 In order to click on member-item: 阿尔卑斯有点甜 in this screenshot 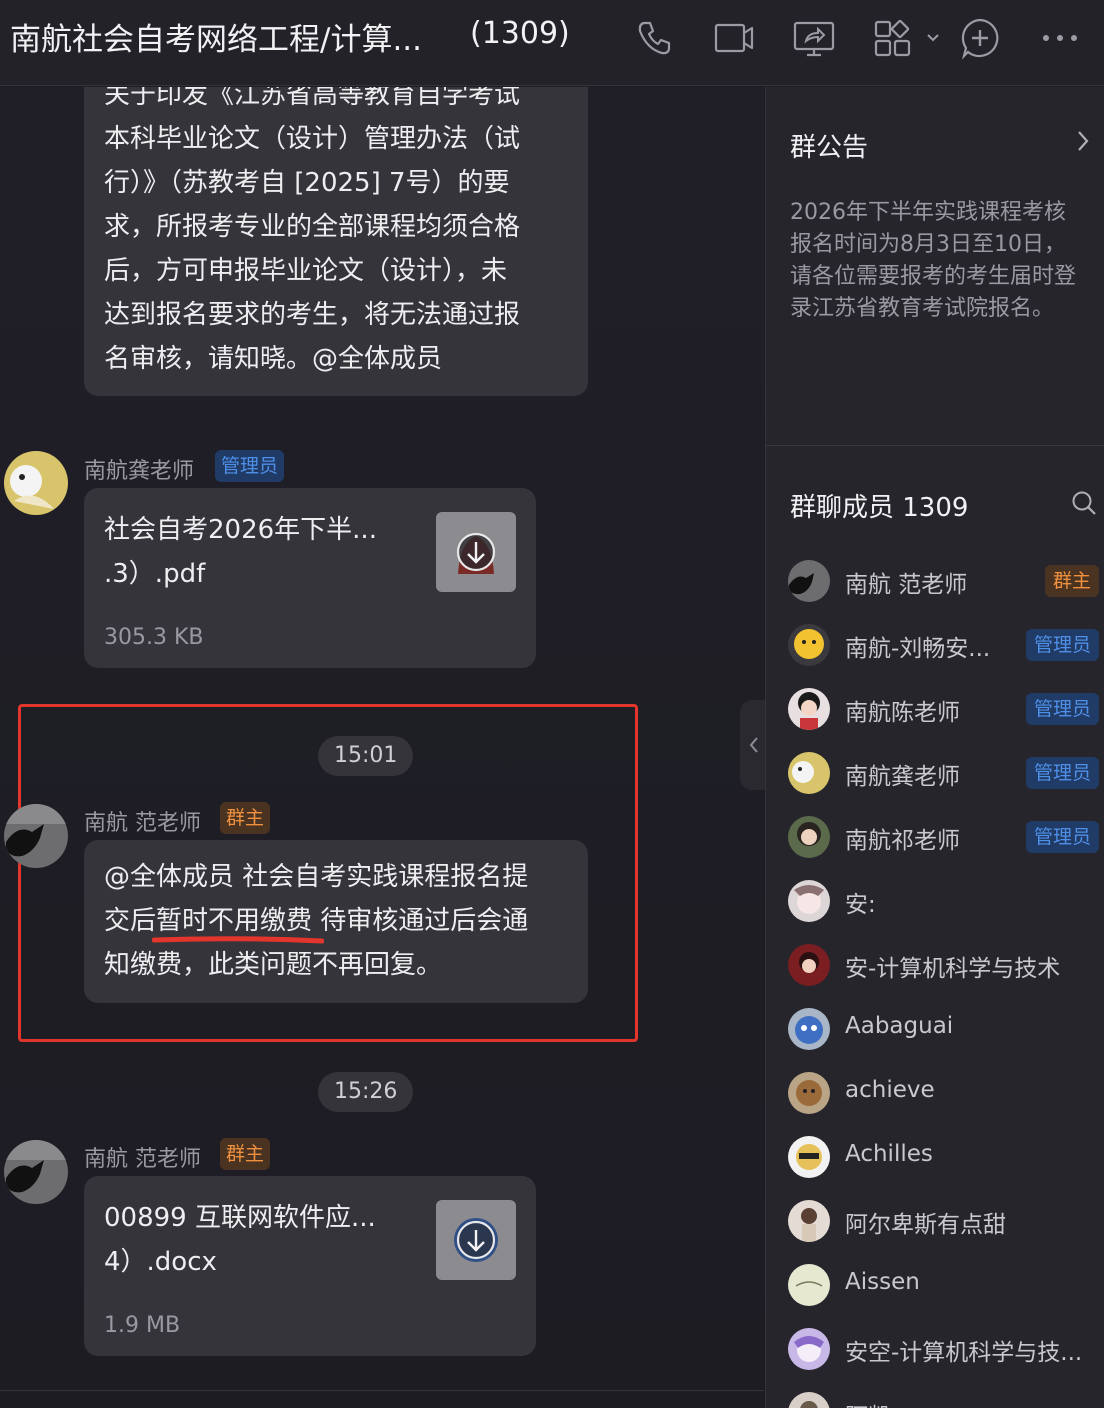, I will do `click(946, 1221)`.